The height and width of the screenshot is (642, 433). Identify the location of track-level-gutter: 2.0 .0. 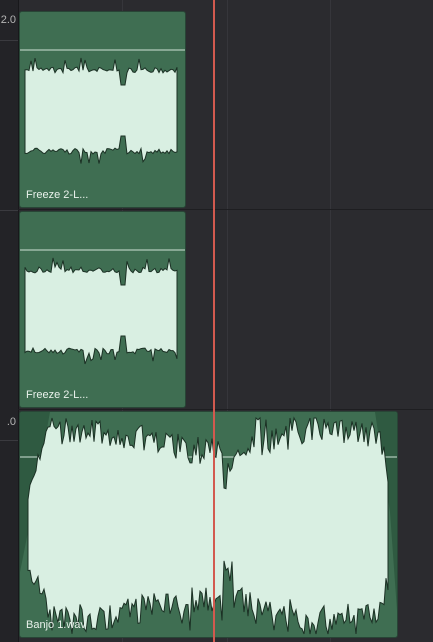
(9, 321).